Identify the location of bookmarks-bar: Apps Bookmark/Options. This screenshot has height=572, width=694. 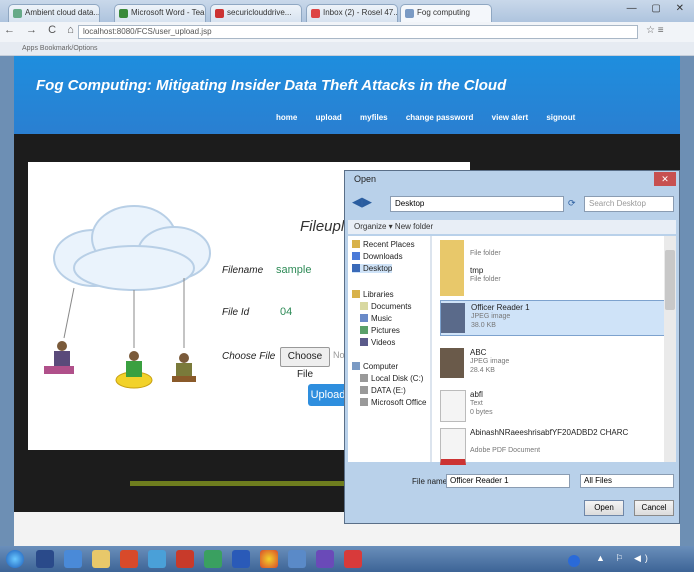
(347, 49).